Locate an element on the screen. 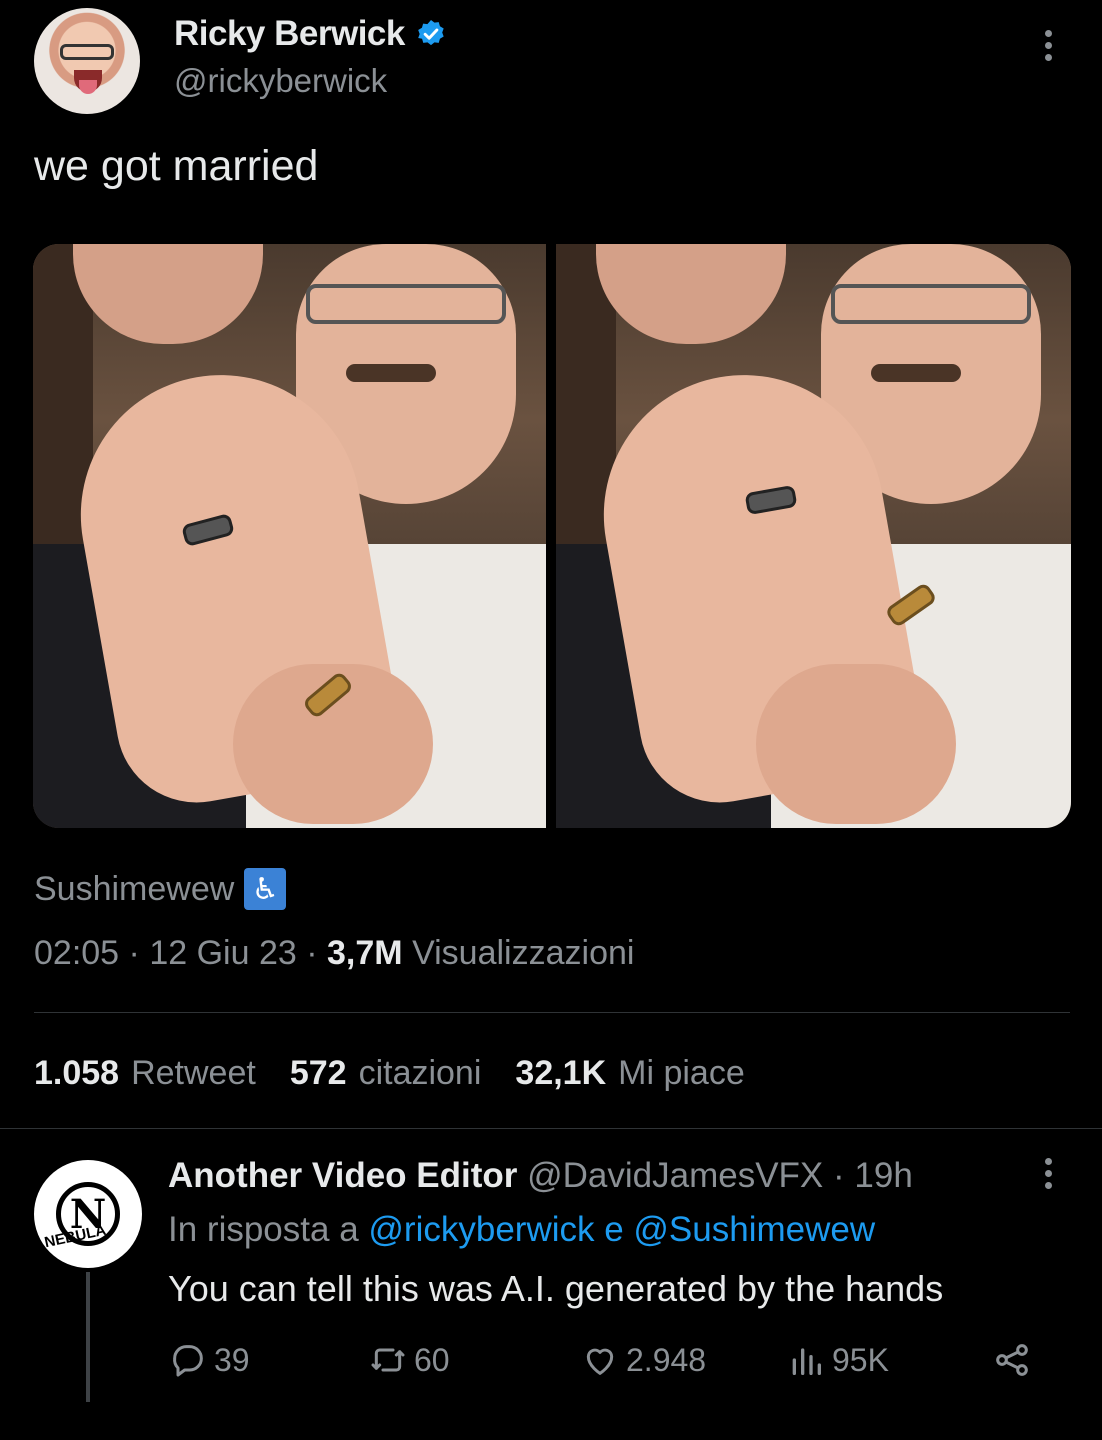  avatar-tongue is located at coordinates (88, 87).